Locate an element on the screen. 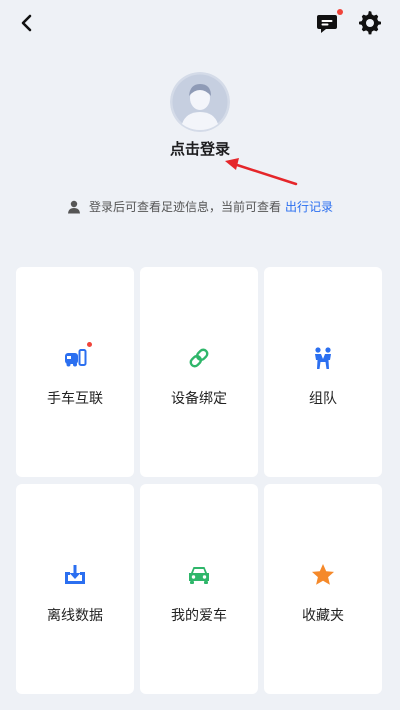 Image resolution: width=400 pixels, height=710 pixels. settings-button is located at coordinates (370, 23).